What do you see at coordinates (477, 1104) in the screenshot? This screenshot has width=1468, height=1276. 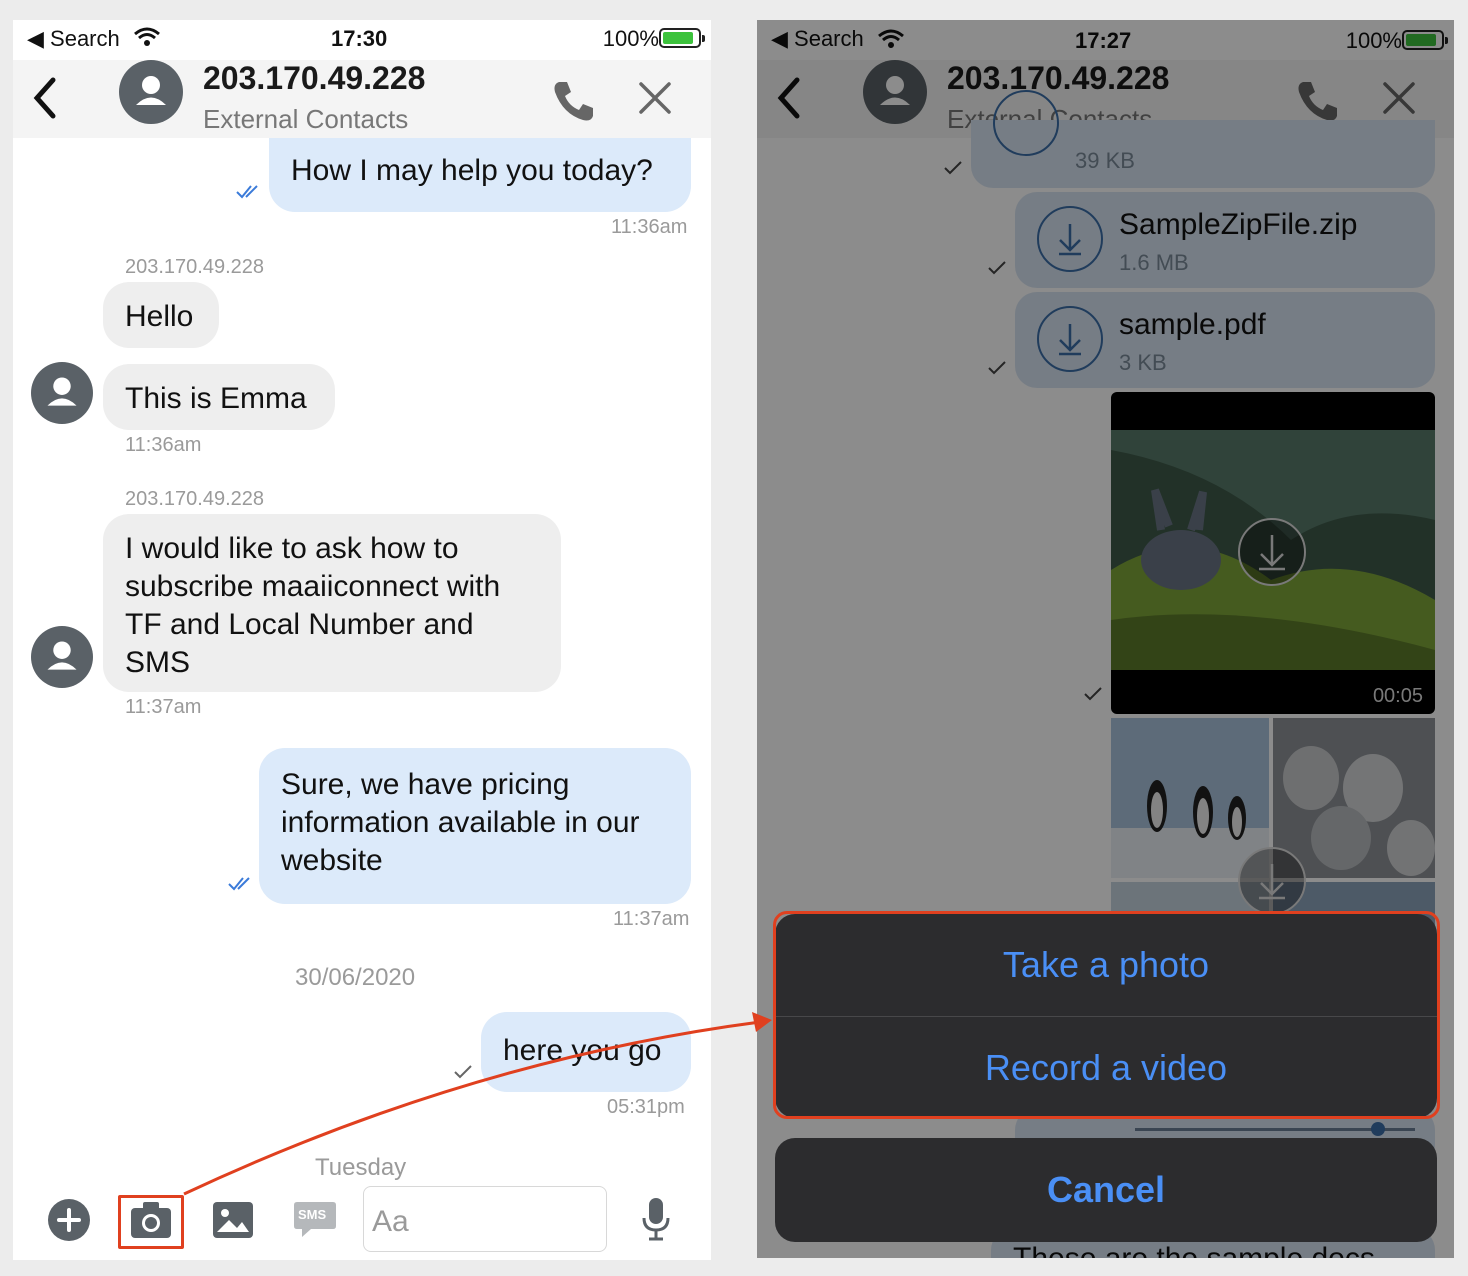 I see `annotation-arrow` at bounding box center [477, 1104].